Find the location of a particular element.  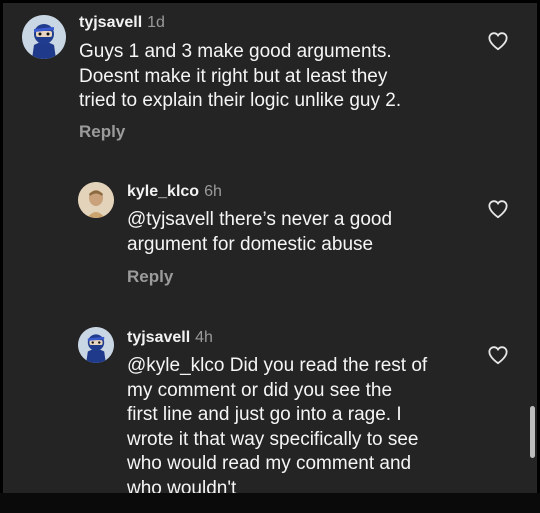

comment-time: 6h is located at coordinates (213, 191).